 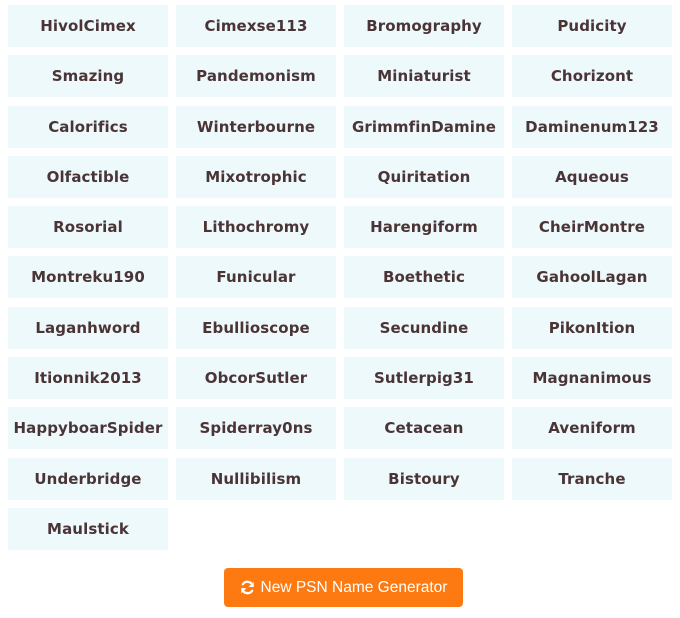 I want to click on name-card: GrimmfinDamine, so click(x=424, y=126).